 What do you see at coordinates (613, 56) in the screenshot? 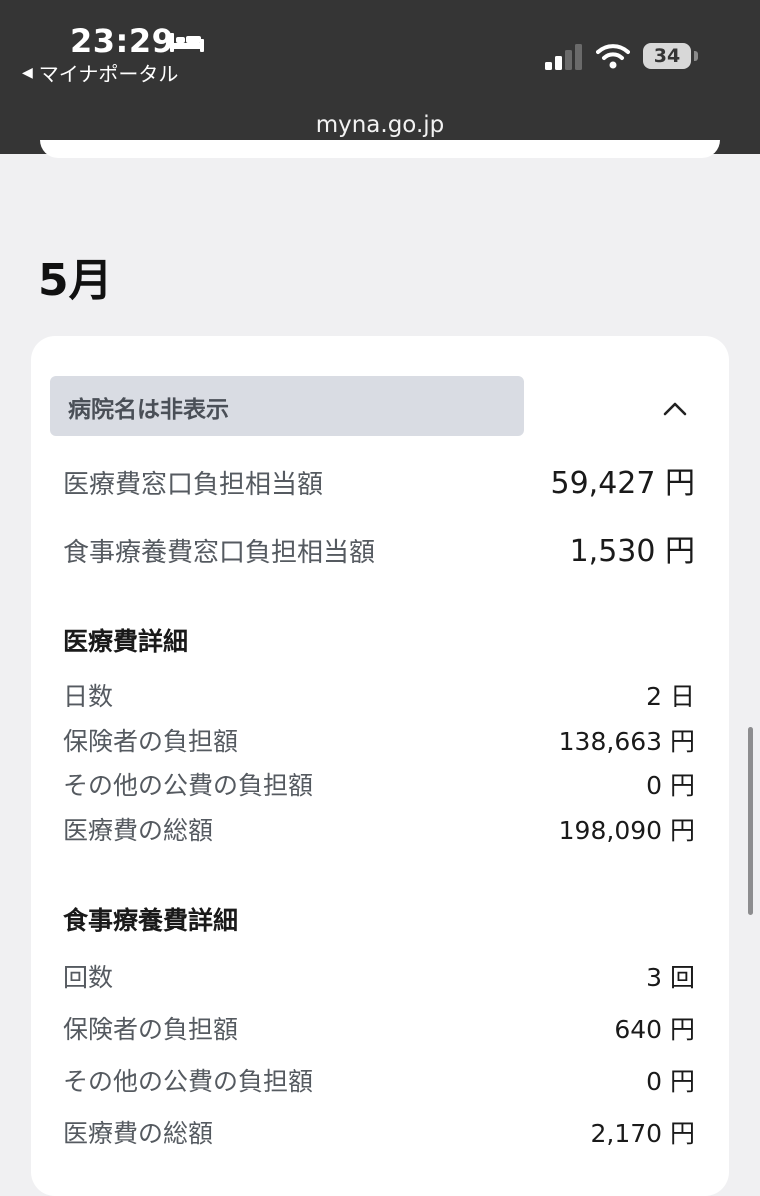
I see `wifi-icon` at bounding box center [613, 56].